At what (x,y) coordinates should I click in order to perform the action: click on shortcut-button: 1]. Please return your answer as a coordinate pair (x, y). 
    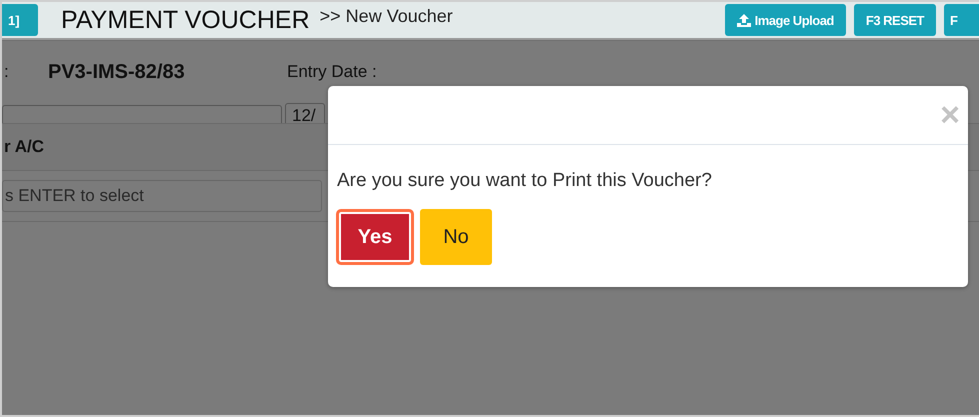
    Looking at the image, I should click on (20, 20).